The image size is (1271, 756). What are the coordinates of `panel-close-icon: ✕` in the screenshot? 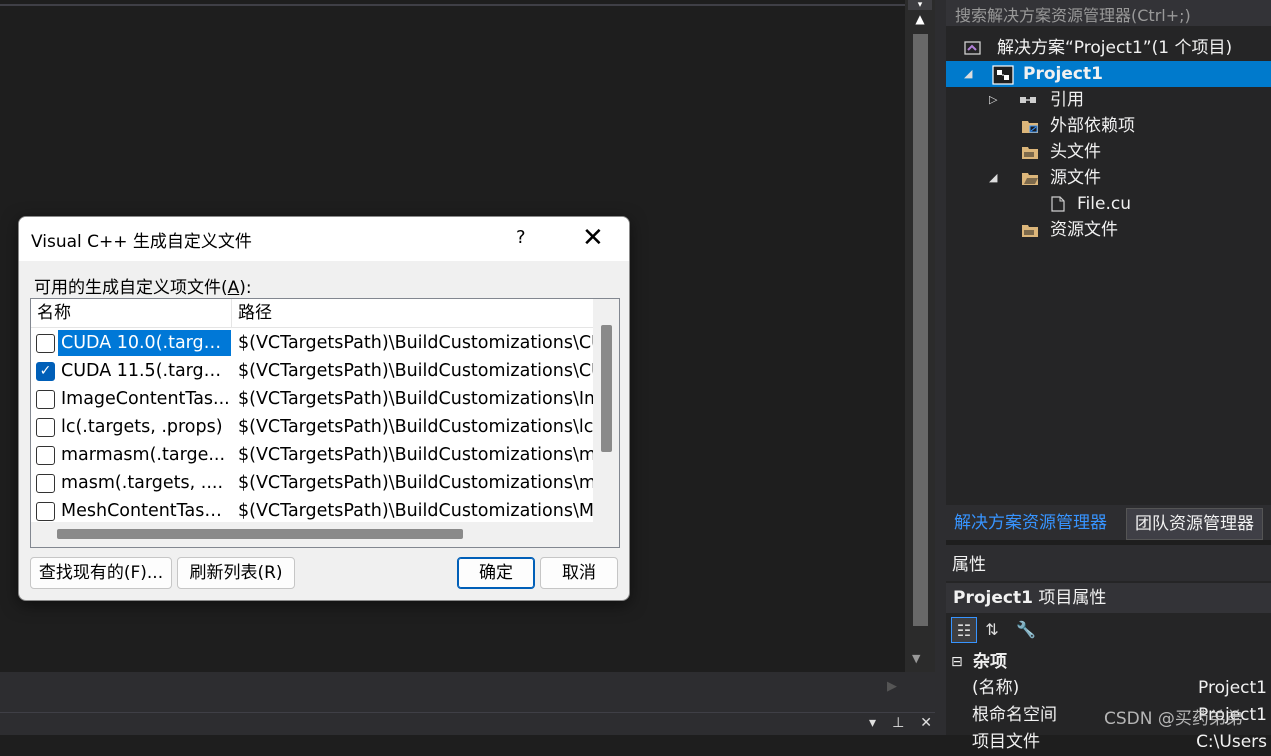 It's located at (926, 723).